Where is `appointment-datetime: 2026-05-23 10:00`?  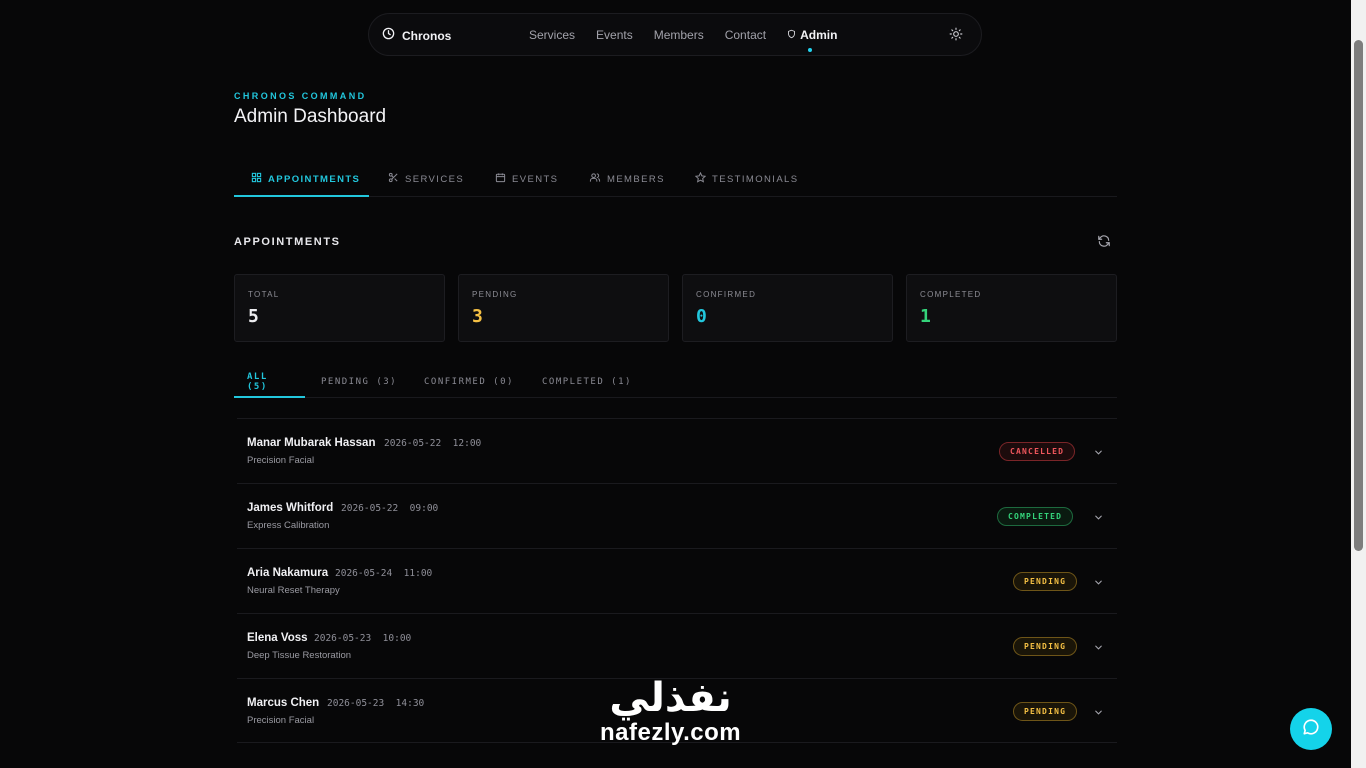 appointment-datetime: 2026-05-23 10:00 is located at coordinates (363, 638).